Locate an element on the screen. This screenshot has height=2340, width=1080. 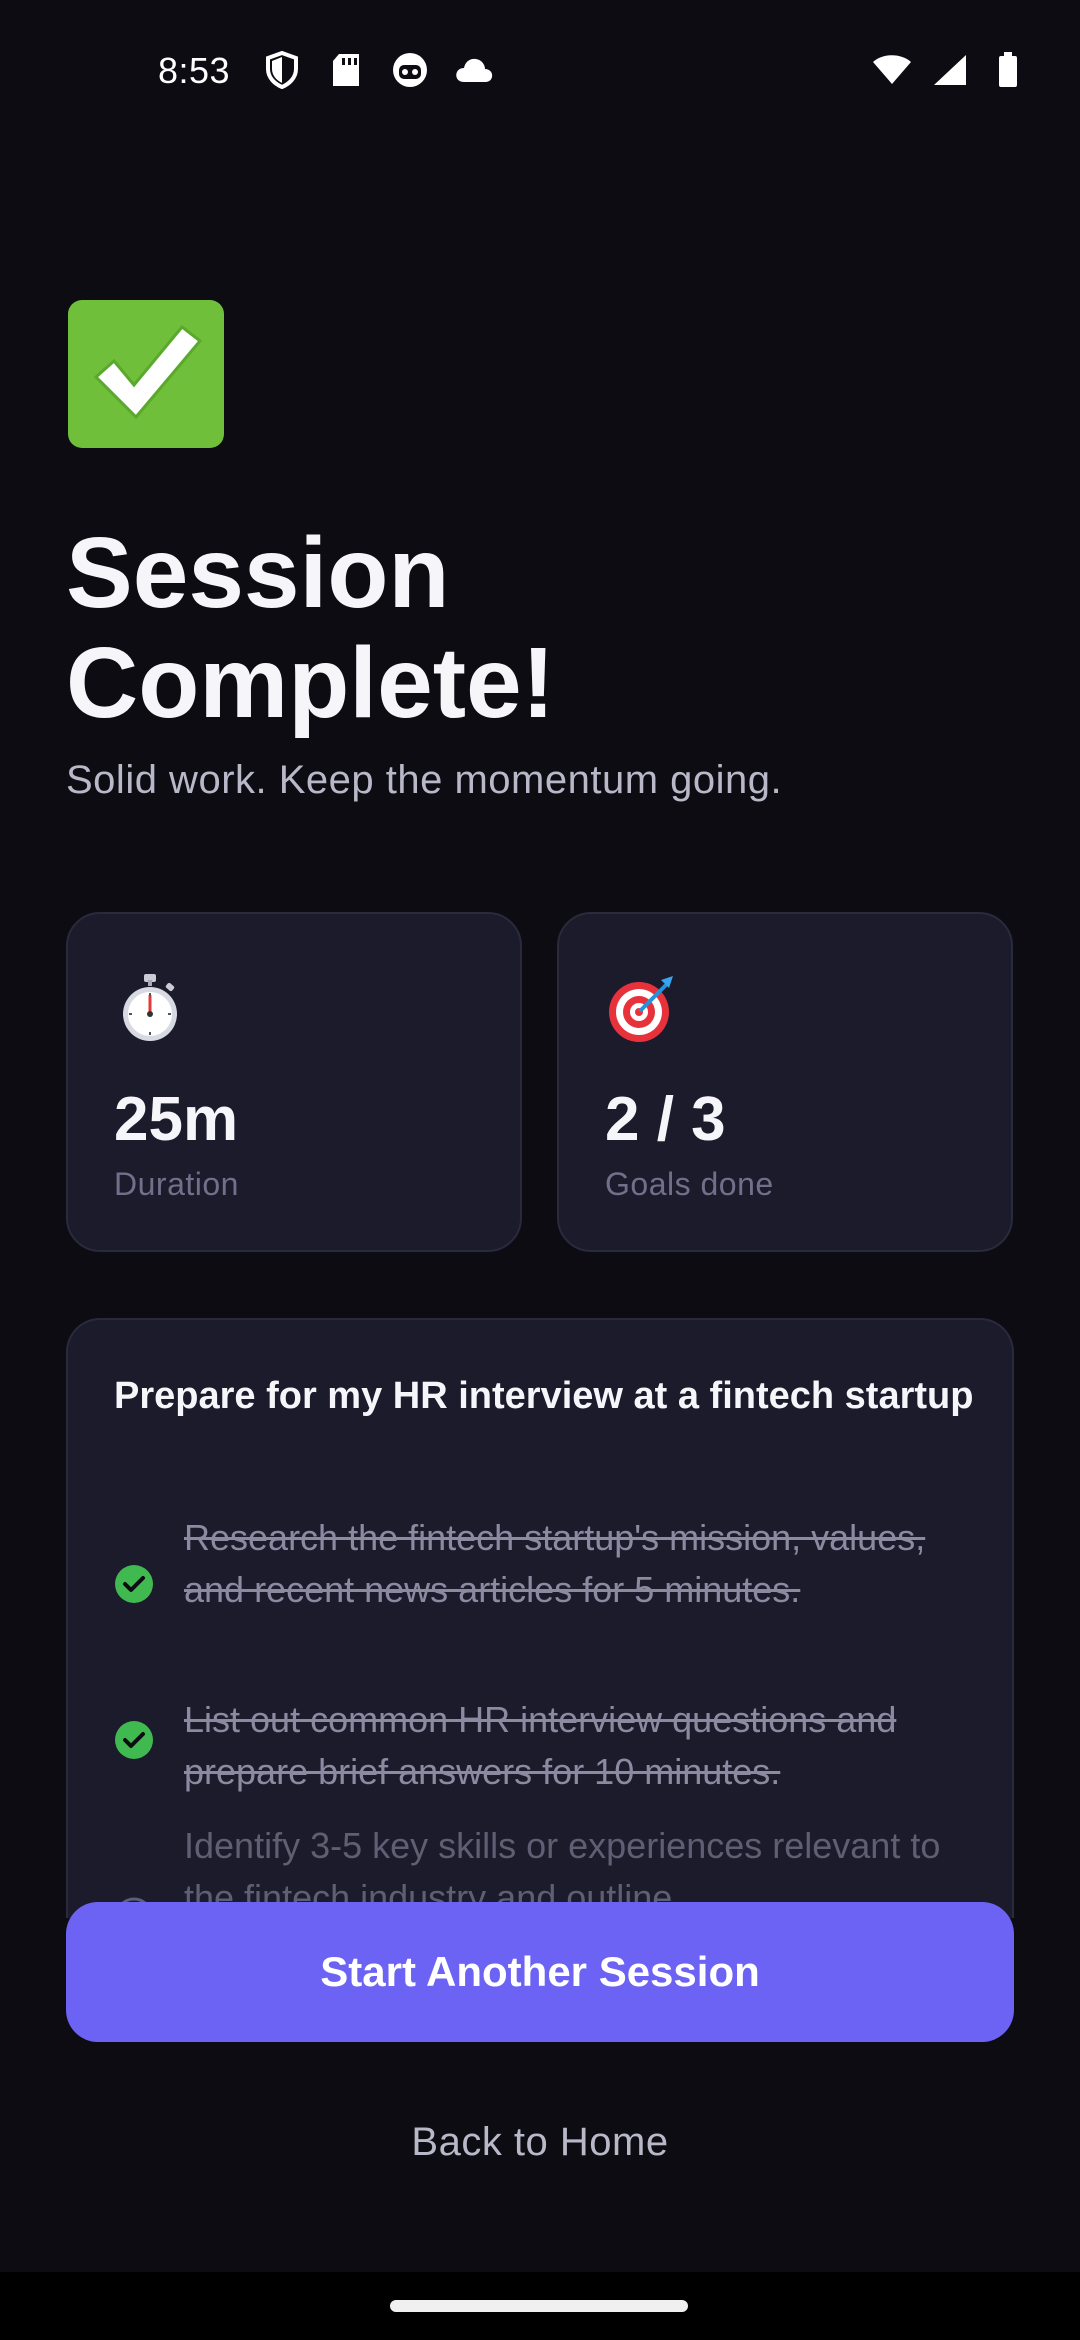
sd-card-icon is located at coordinates (346, 70).